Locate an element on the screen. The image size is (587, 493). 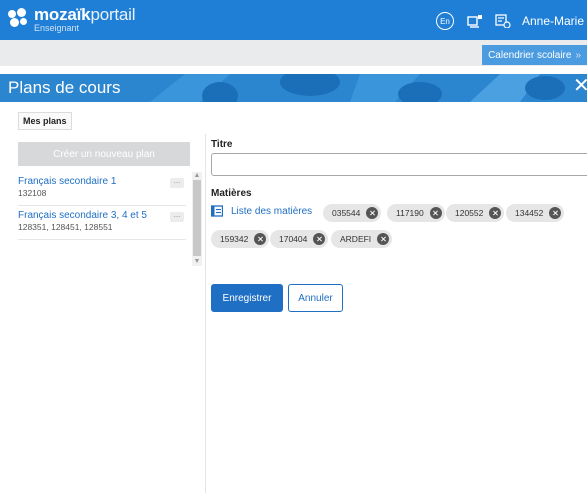
brand-role: Enseignant is located at coordinates (57, 28).